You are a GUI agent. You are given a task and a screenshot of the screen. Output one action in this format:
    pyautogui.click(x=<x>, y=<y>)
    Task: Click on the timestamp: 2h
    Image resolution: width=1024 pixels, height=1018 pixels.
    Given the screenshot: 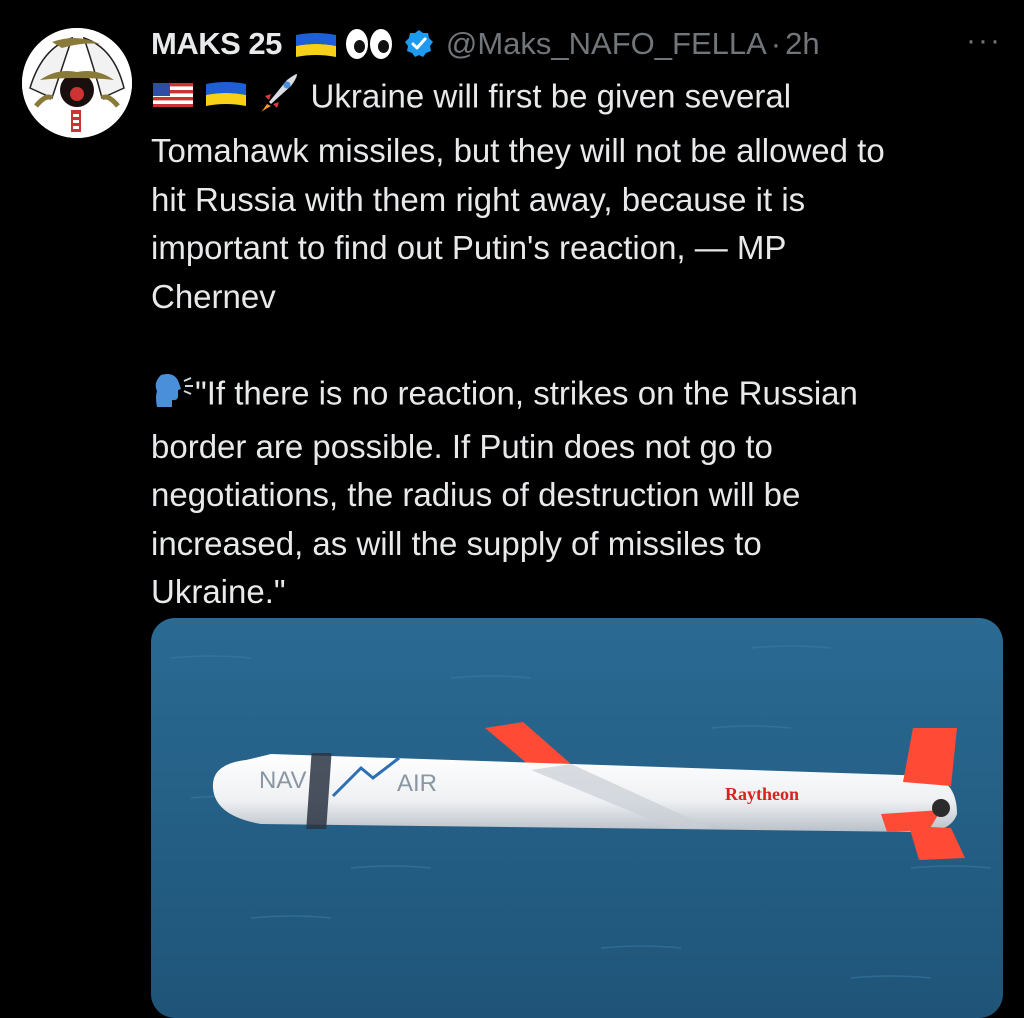 What is the action you would take?
    pyautogui.click(x=802, y=44)
    